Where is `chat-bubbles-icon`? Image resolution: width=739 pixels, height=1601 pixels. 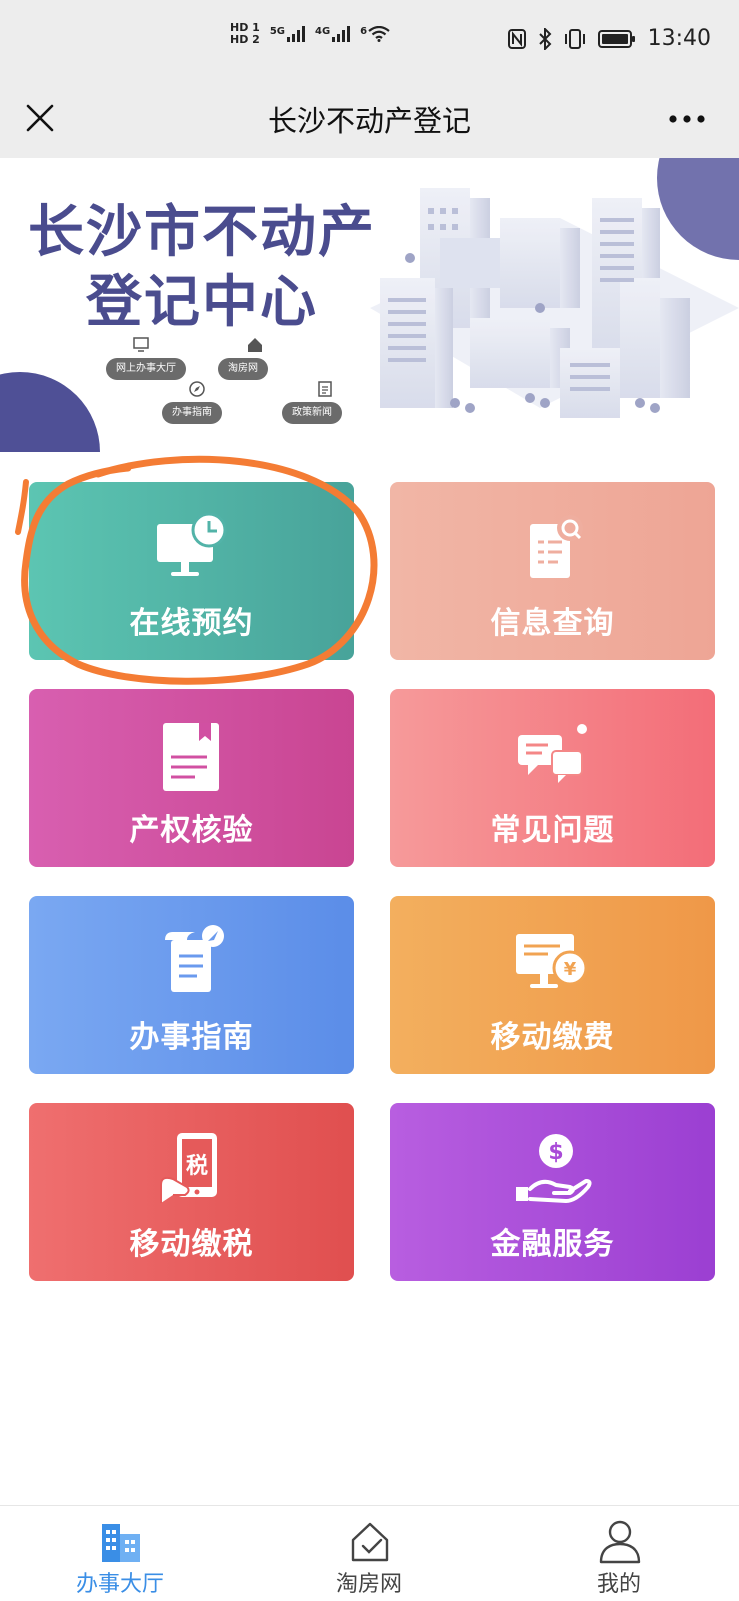 chat-bubbles-icon is located at coordinates (552, 753).